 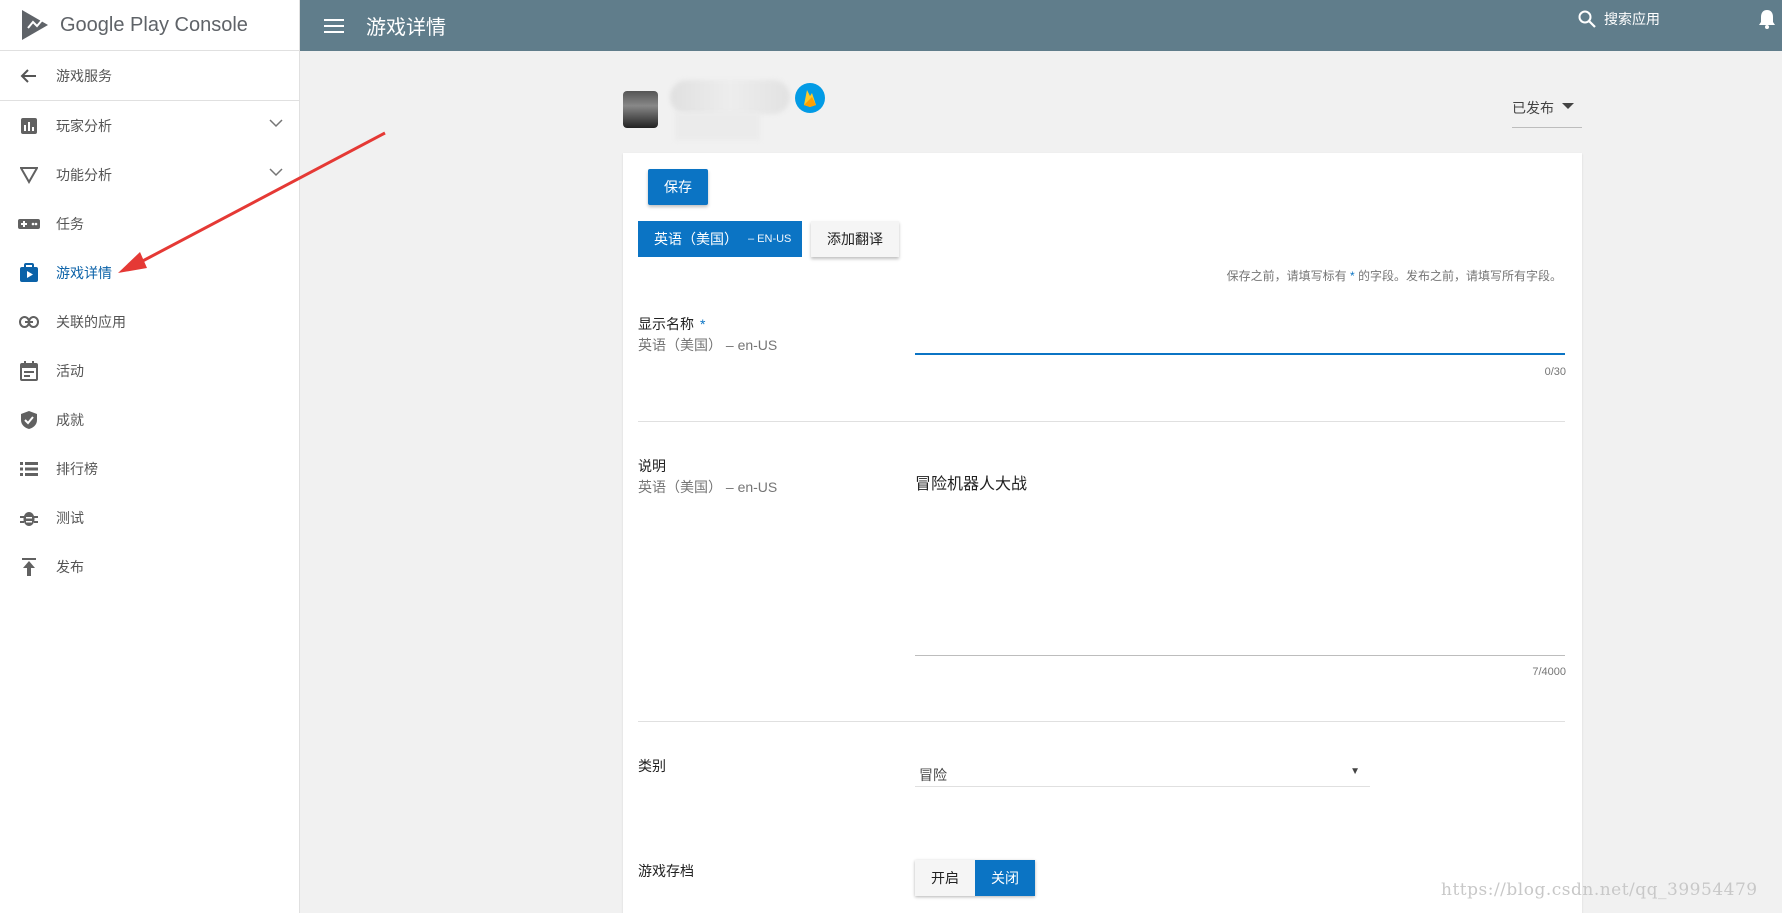 What do you see at coordinates (70, 223) in the screenshot?
I see `sidebar-item-label: 任务` at bounding box center [70, 223].